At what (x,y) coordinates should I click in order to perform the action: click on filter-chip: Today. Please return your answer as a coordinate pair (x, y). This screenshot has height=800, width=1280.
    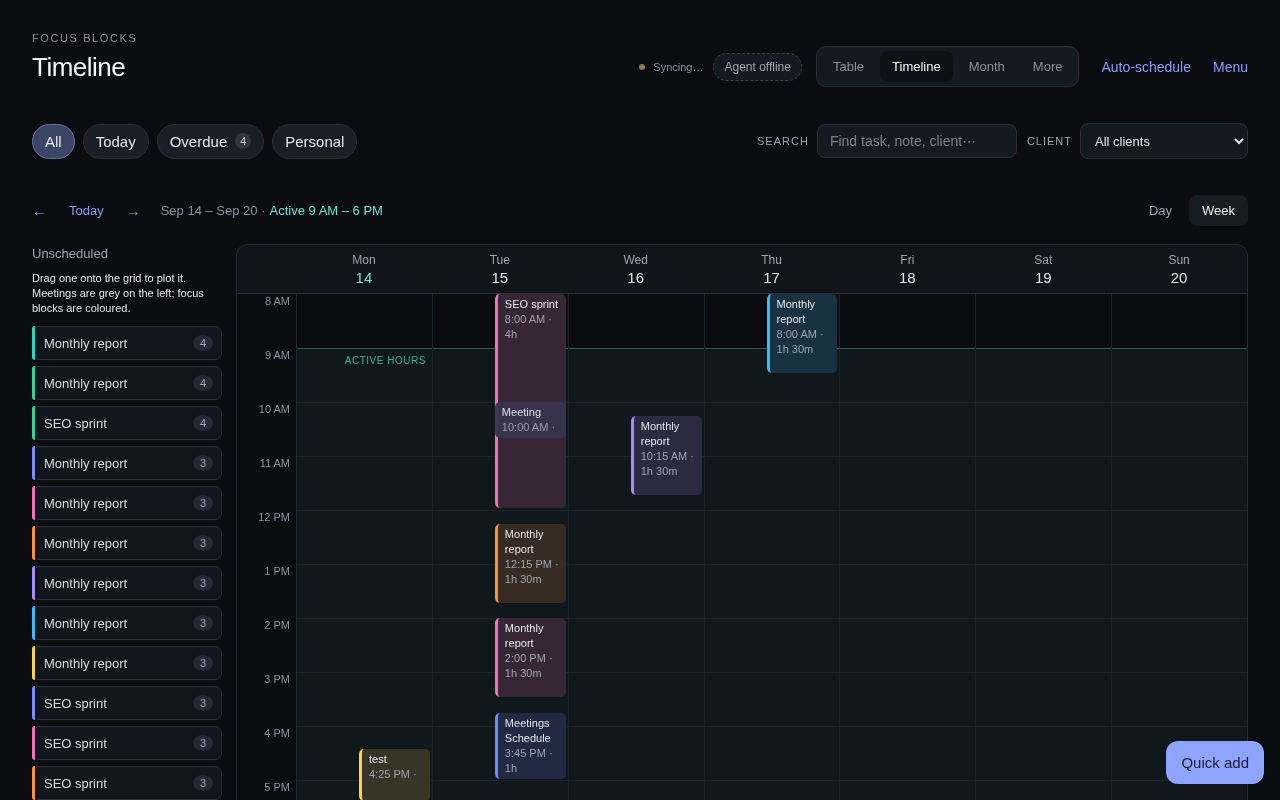
    Looking at the image, I should click on (115, 141).